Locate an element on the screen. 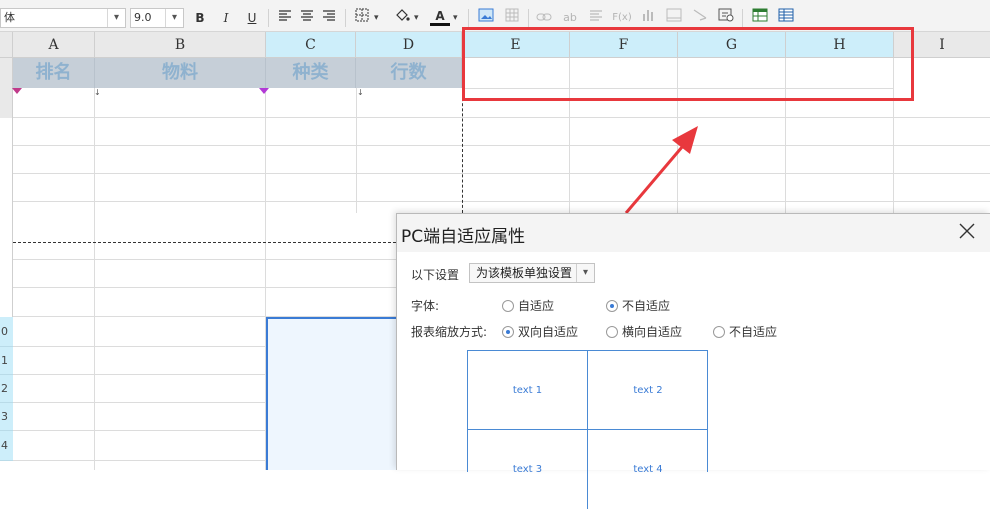 Image resolution: width=990 pixels, height=509 pixels. scale-option-both: 双向自适应 is located at coordinates (540, 331).